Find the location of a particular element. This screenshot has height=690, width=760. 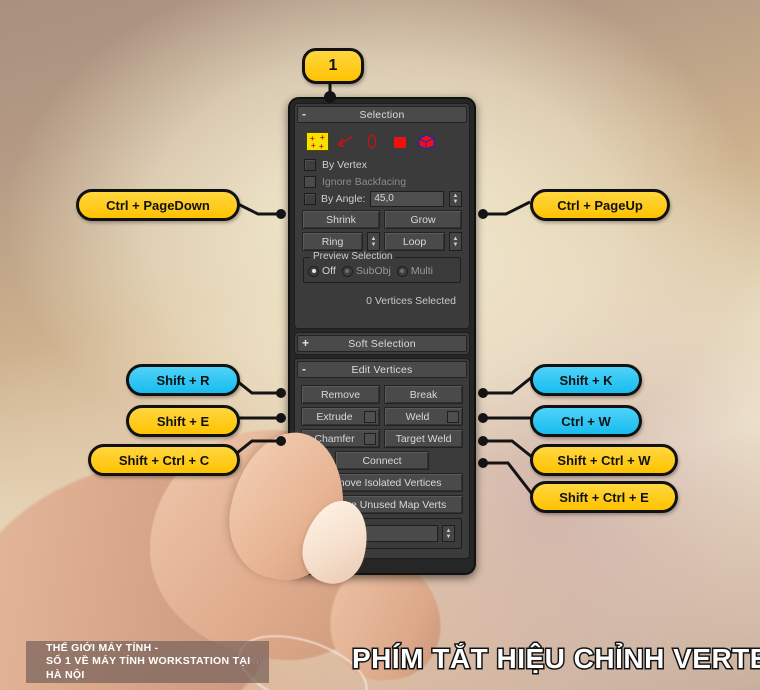

preview-option-subobj: SubObj is located at coordinates (366, 271).